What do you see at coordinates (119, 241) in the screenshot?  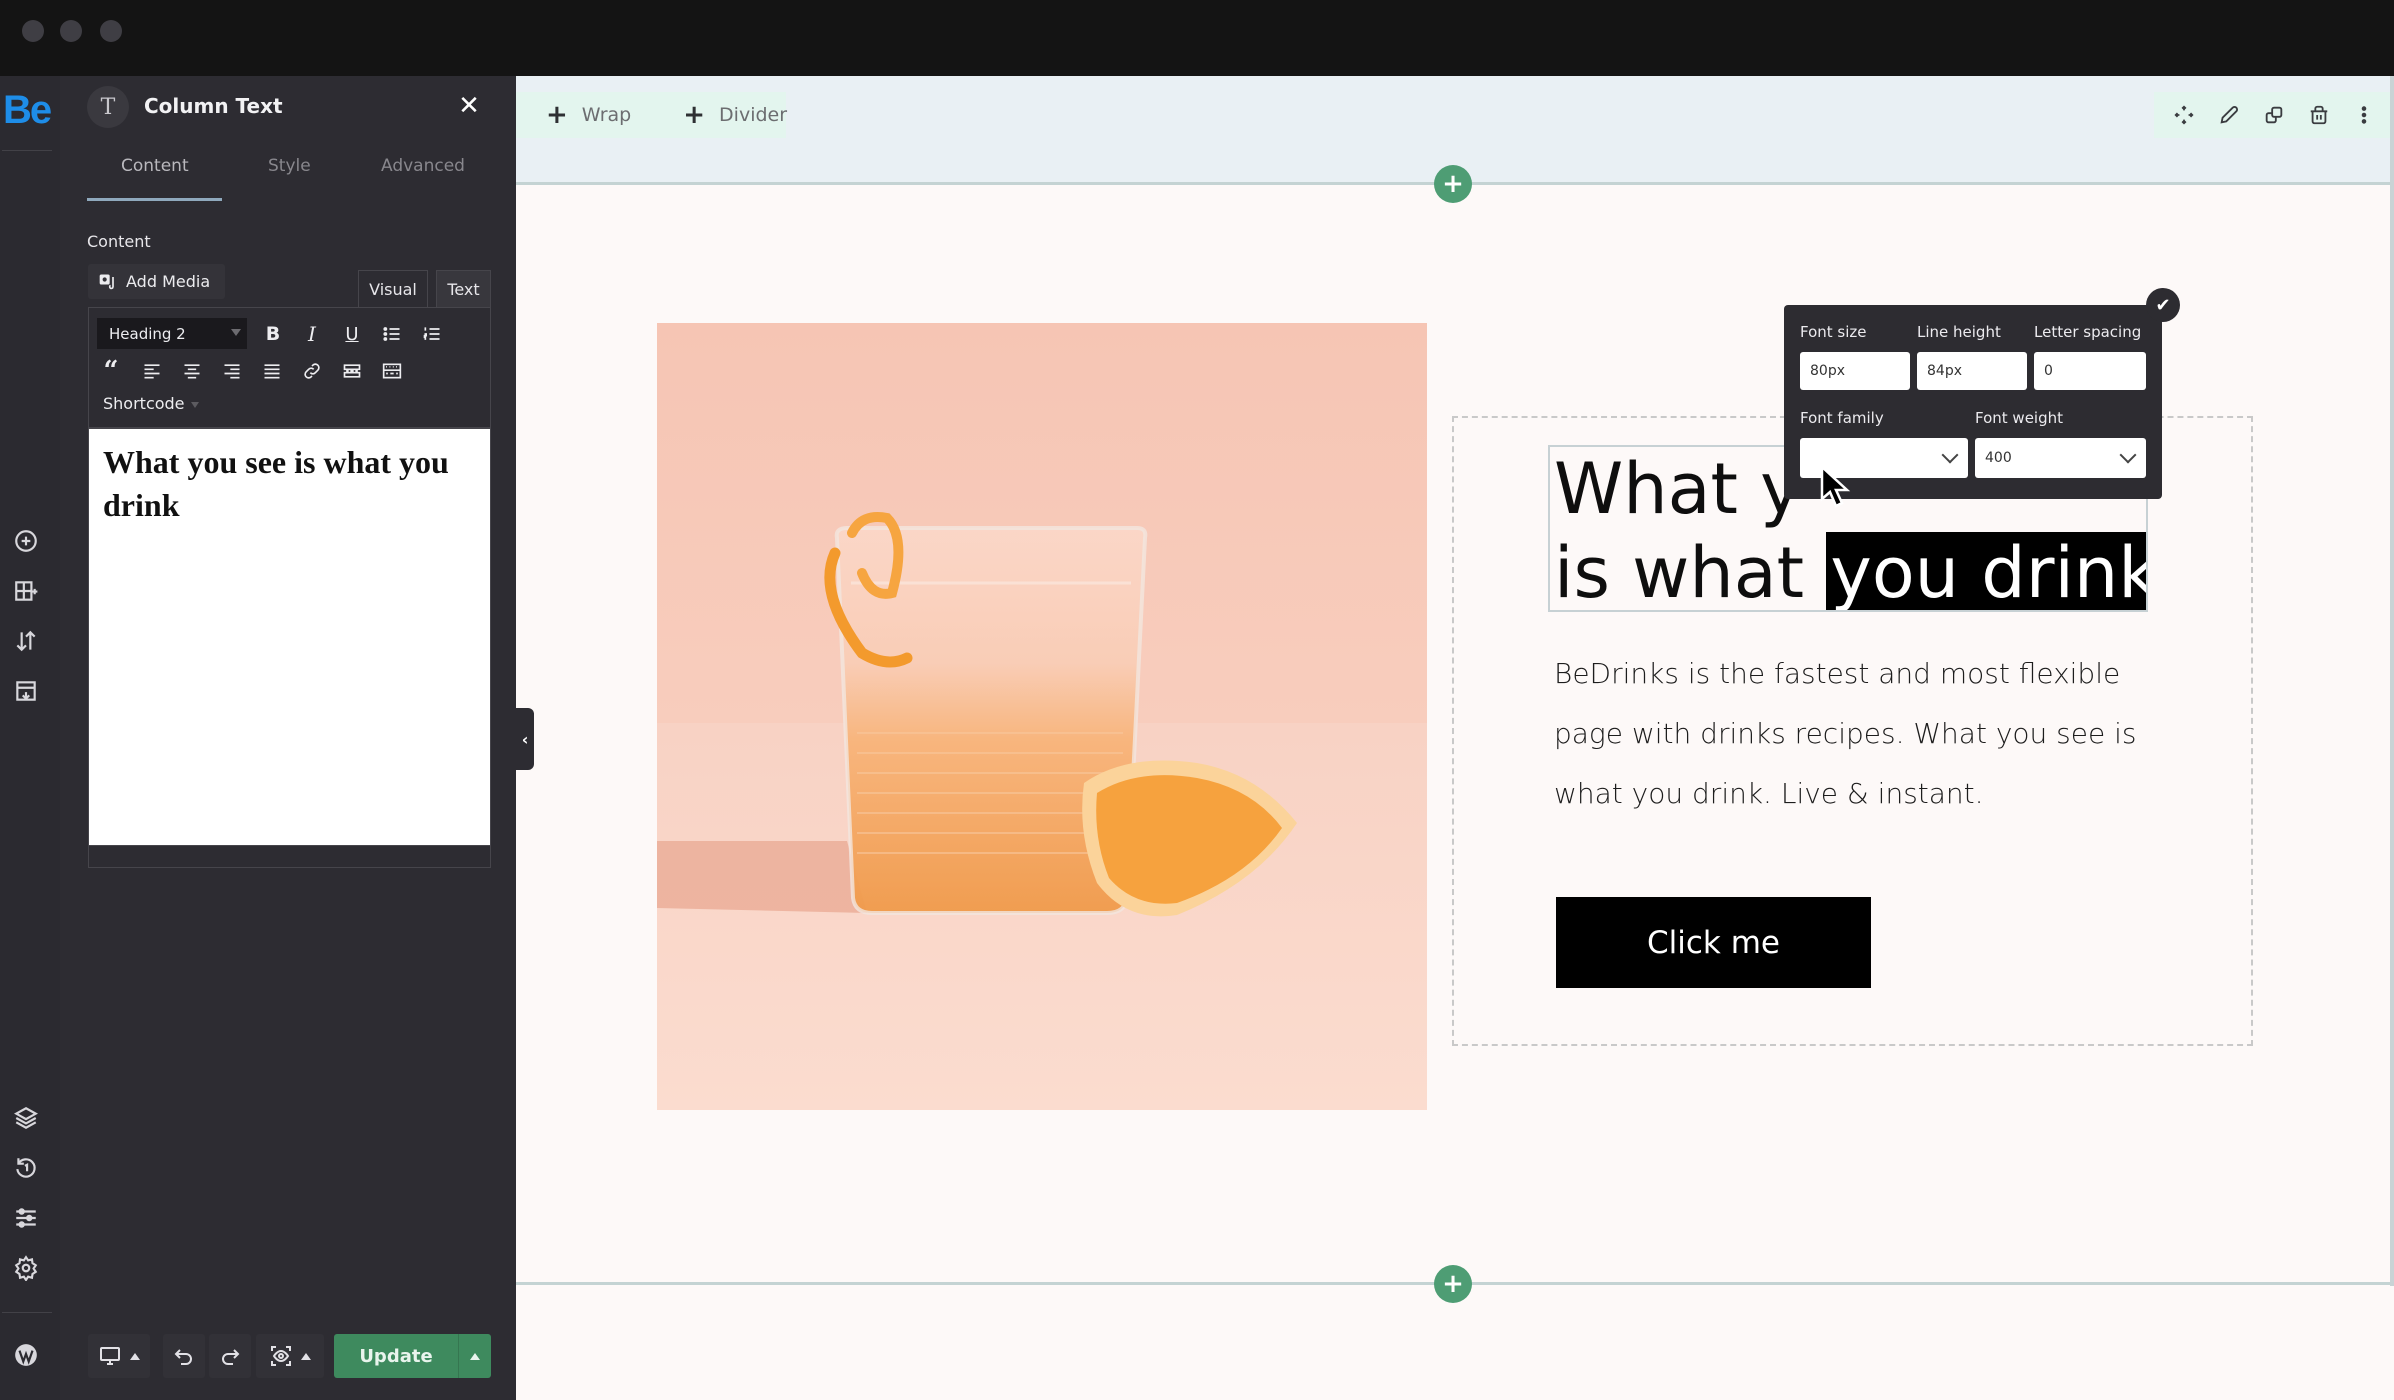 I see `content-section-label: Content` at bounding box center [119, 241].